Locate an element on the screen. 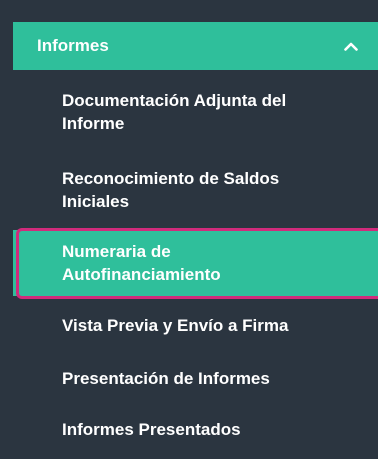  sidebar-item-documentacion-adjunta: Documentación Adjunta del Informe is located at coordinates (195, 112).